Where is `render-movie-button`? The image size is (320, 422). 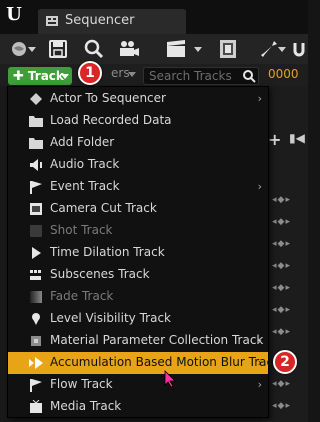
render-movie-button is located at coordinates (178, 49).